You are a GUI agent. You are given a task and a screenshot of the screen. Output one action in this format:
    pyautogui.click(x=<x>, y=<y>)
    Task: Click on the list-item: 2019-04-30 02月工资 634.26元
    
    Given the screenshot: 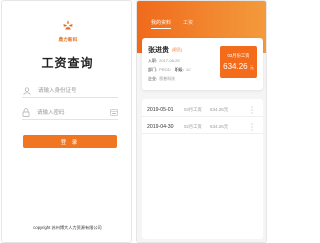 What is the action you would take?
    pyautogui.click(x=202, y=127)
    